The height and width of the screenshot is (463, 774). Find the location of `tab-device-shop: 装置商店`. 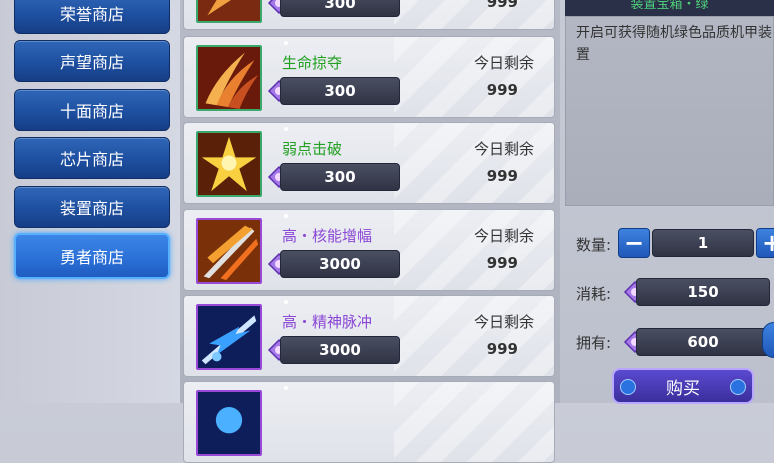

tab-device-shop: 装置商店 is located at coordinates (92, 207).